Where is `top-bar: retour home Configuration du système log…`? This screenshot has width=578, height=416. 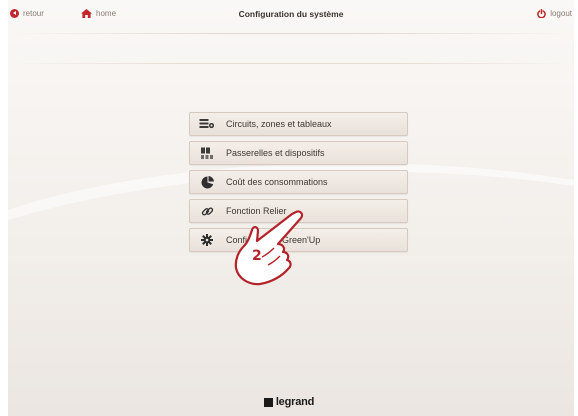 top-bar: retour home Configuration du système log… is located at coordinates (291, 17).